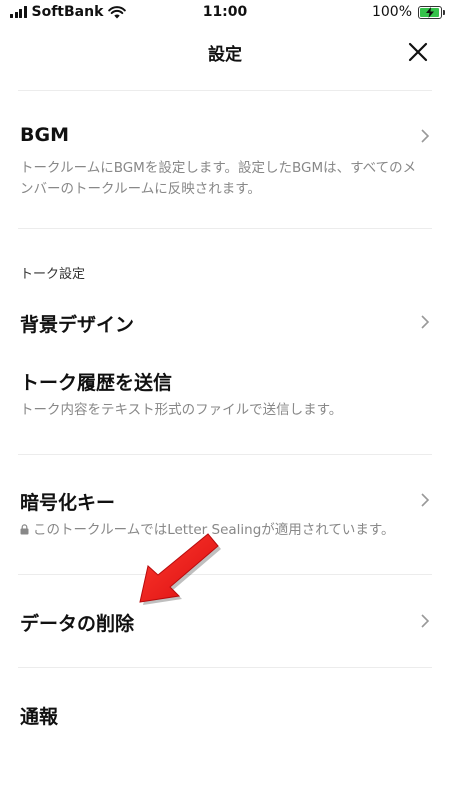 The width and height of the screenshot is (450, 800). What do you see at coordinates (225, 323) in the screenshot?
I see `setting-item-background: 背景デザイン` at bounding box center [225, 323].